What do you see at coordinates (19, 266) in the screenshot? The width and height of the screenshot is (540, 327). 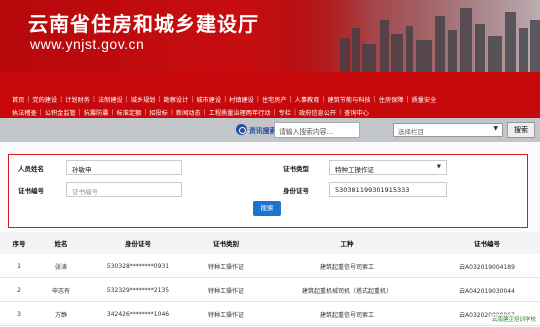 I see `row-index: 1` at bounding box center [19, 266].